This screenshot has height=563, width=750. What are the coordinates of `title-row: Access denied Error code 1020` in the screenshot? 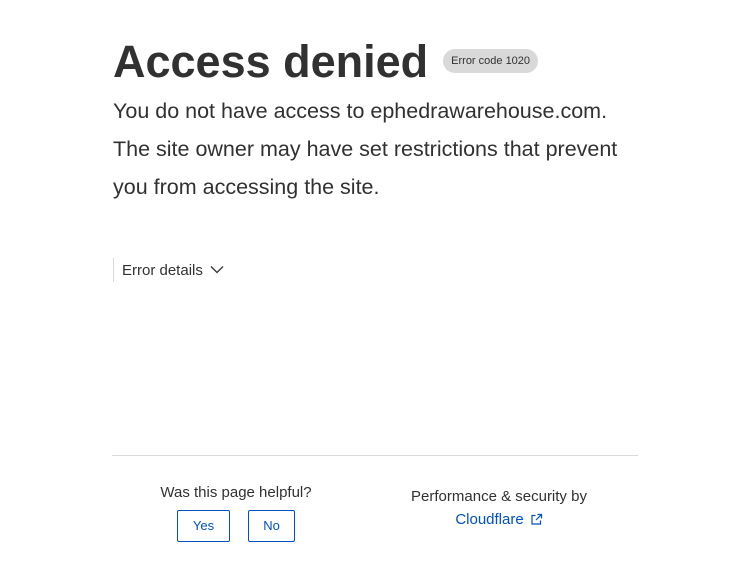 It's located at (375, 62).